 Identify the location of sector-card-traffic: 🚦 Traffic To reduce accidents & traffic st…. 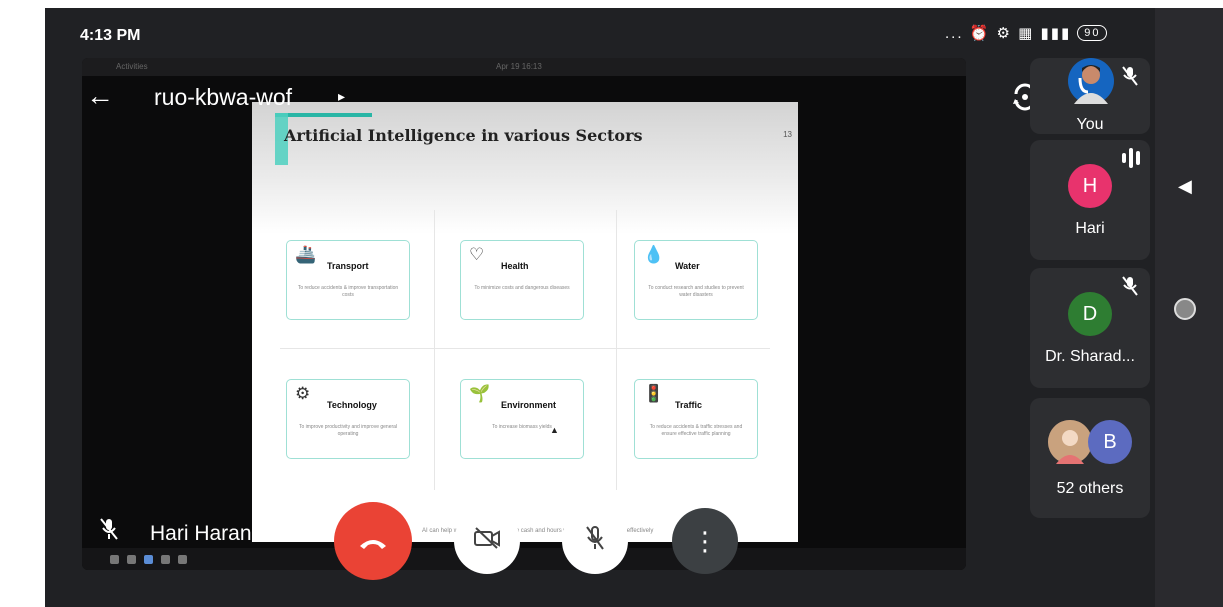
(696, 419).